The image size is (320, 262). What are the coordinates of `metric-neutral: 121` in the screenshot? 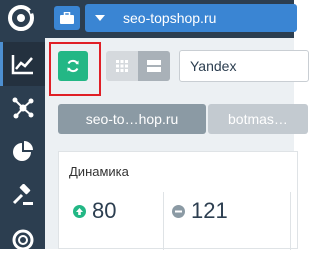 It's located at (200, 211).